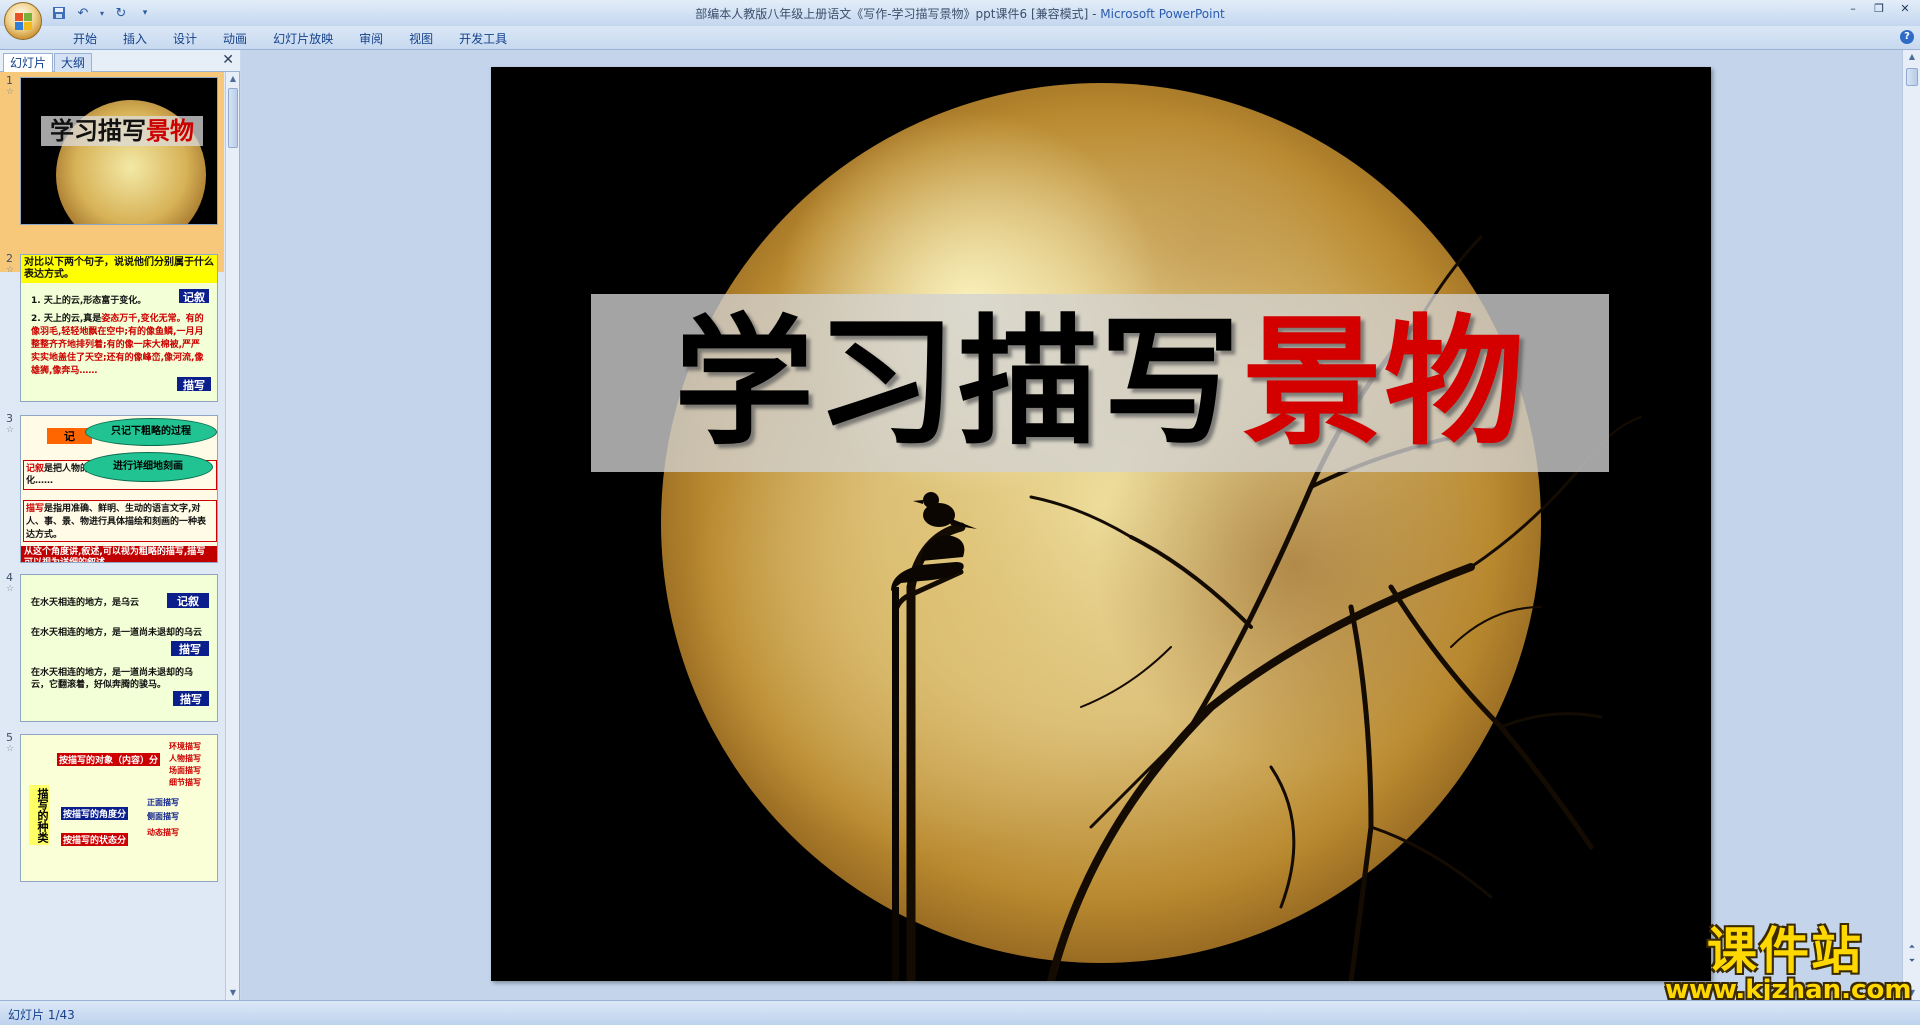 The image size is (1920, 1025). I want to click on office-logo-icon, so click(24, 22).